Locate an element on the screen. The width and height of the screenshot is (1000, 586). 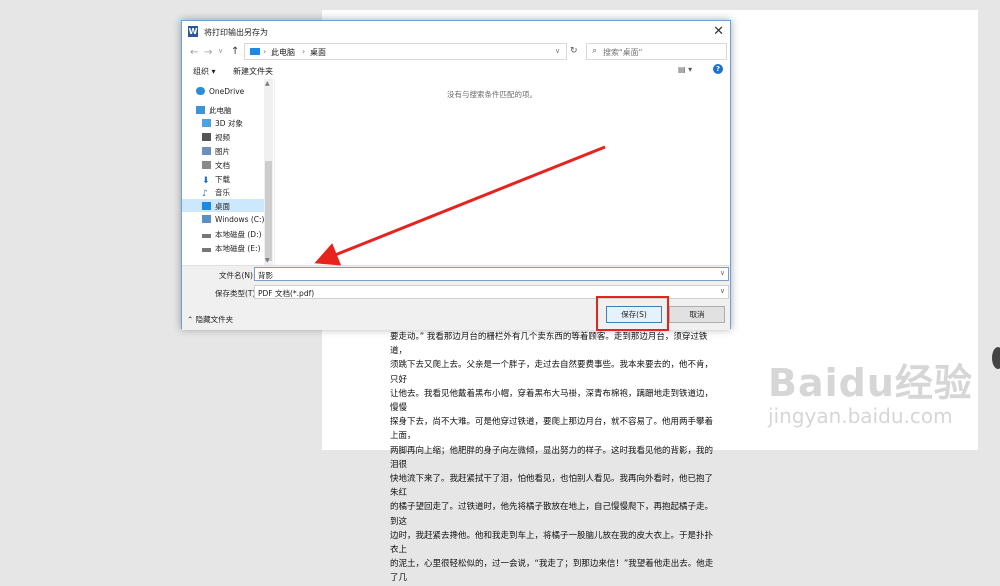
annotation-arrow-line is located at coordinates (460, 205).